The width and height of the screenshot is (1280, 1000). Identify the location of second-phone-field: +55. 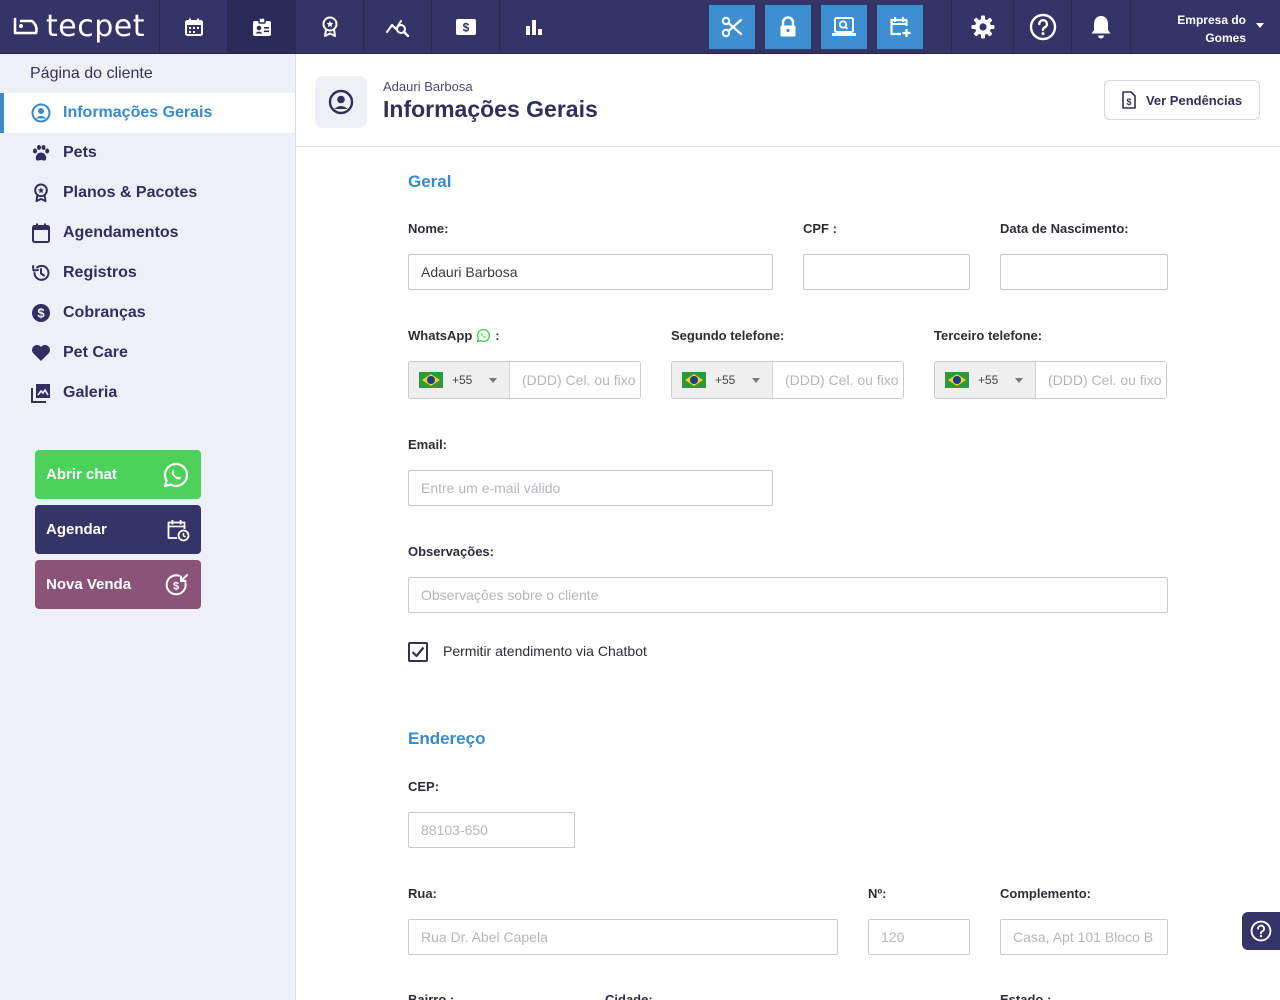
(787, 380).